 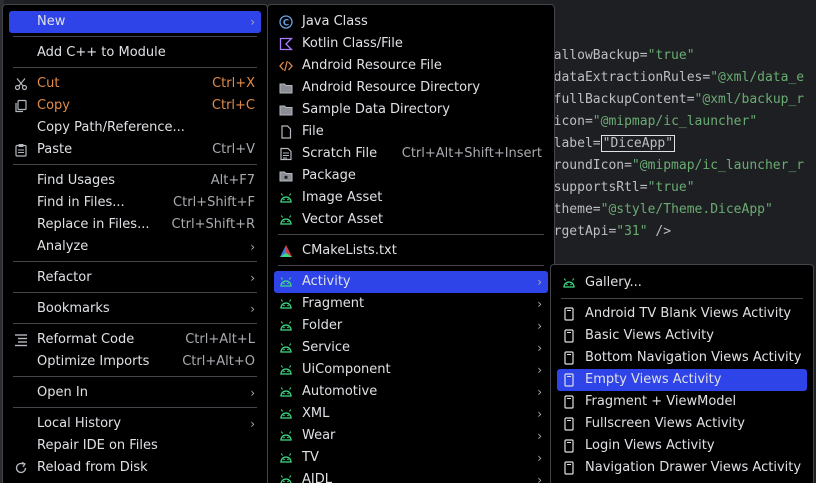 I want to click on new-menu-item-android-resource-file: Android Resource File, so click(x=411, y=66).